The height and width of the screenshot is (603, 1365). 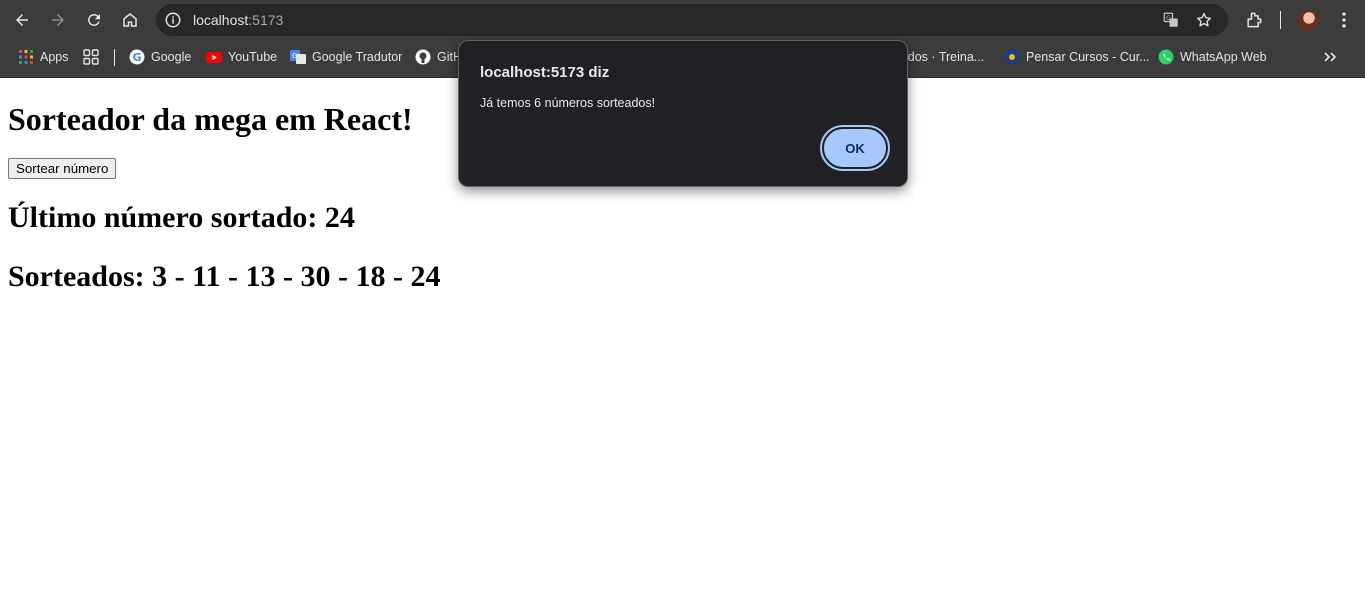 I want to click on url-host: localhost, so click(x=221, y=20).